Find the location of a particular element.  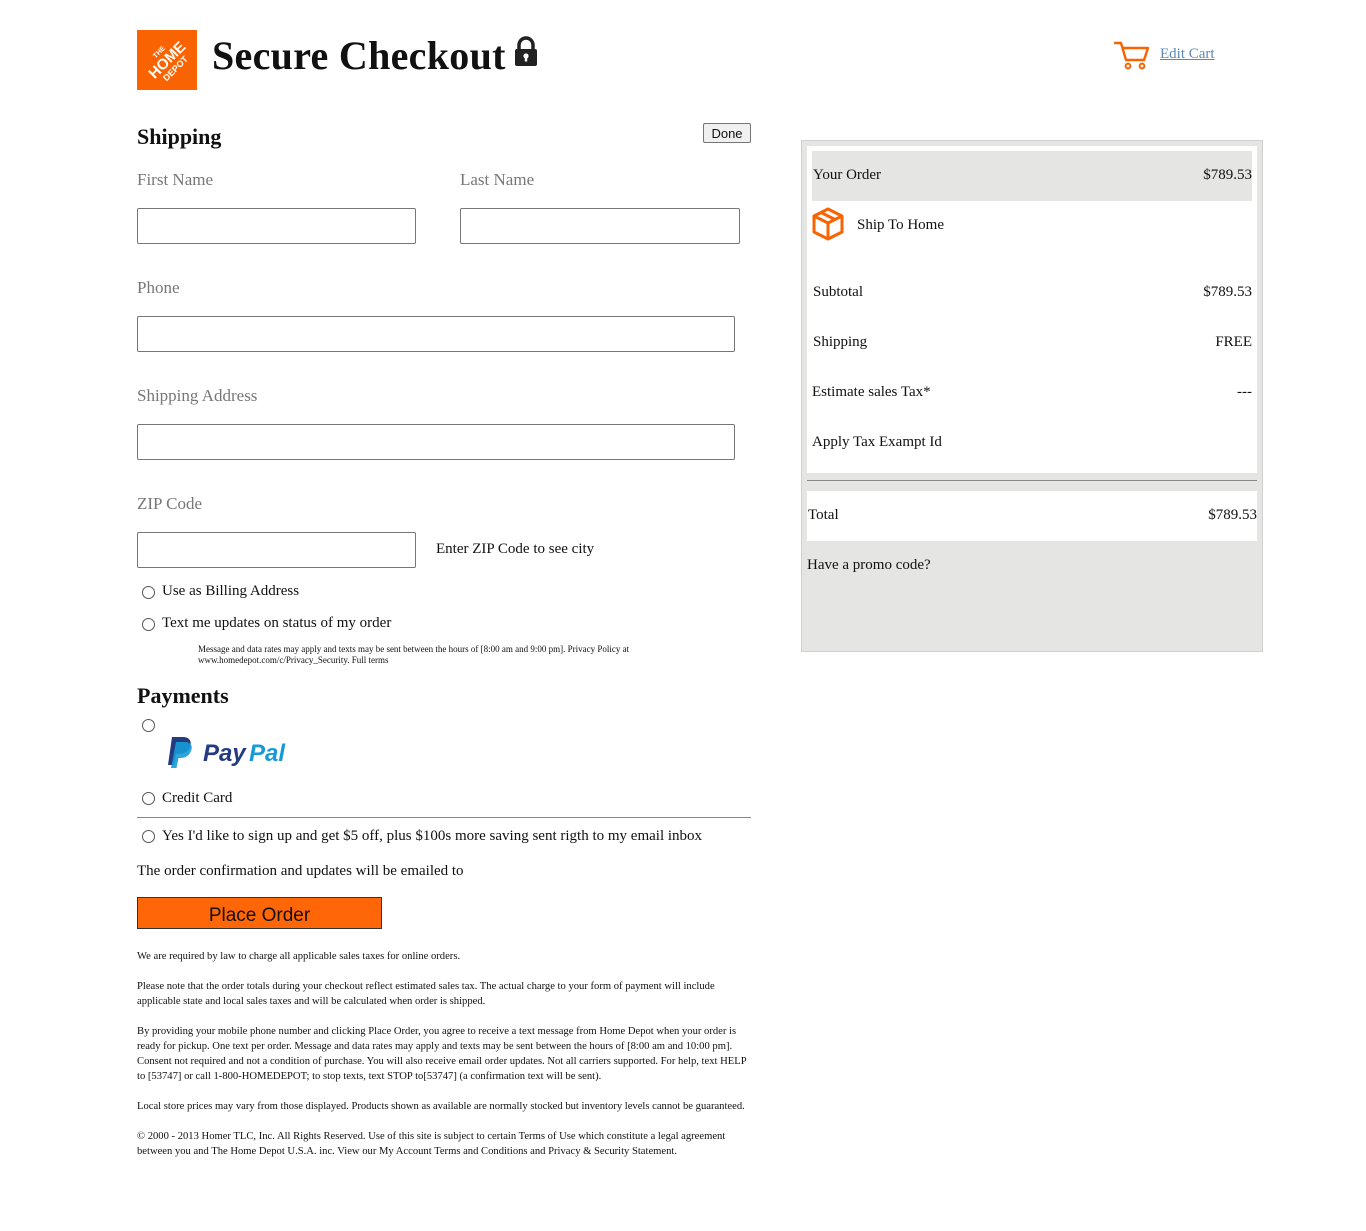

paypal-logo: Pay Pal is located at coordinates (231, 751).